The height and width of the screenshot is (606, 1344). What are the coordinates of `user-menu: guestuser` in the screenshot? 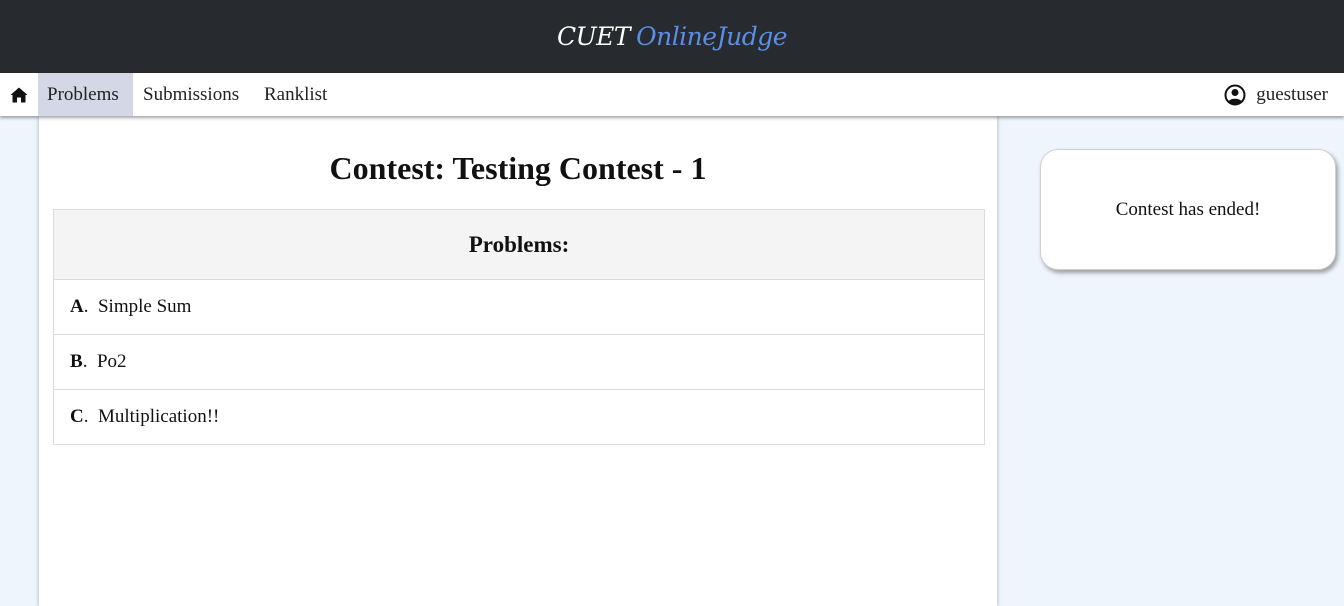 It's located at (1276, 94).